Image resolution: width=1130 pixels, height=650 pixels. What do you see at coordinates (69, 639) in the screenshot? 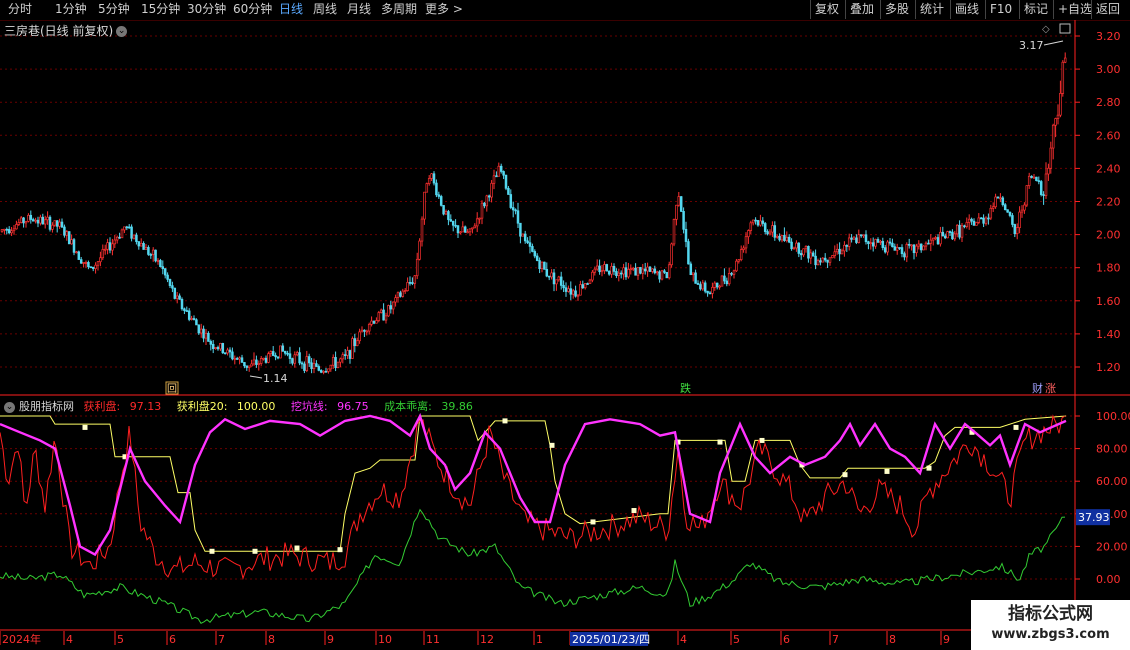
I see `date-label: 4` at bounding box center [69, 639].